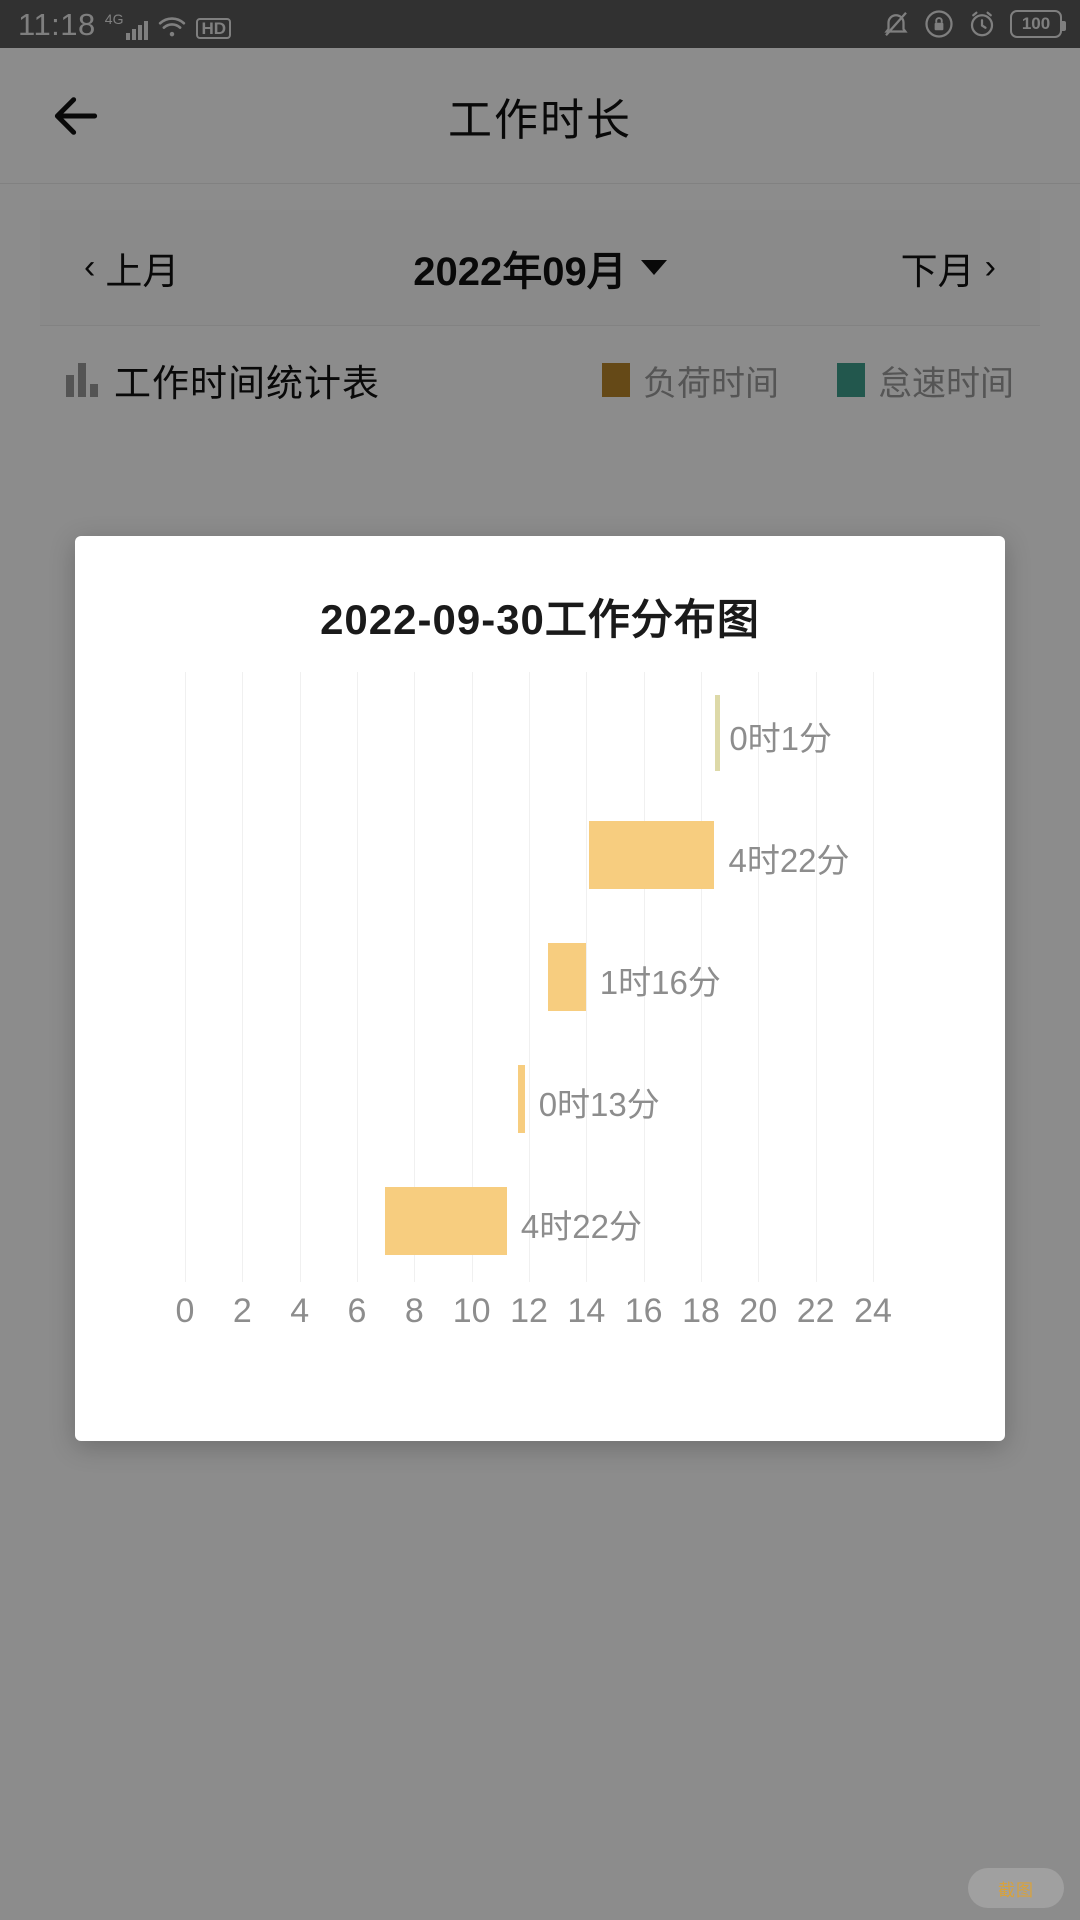 Image resolution: width=1080 pixels, height=1920 pixels. Describe the element at coordinates (758, 1311) in the screenshot. I see `chart-x-tick-label: 20` at that location.